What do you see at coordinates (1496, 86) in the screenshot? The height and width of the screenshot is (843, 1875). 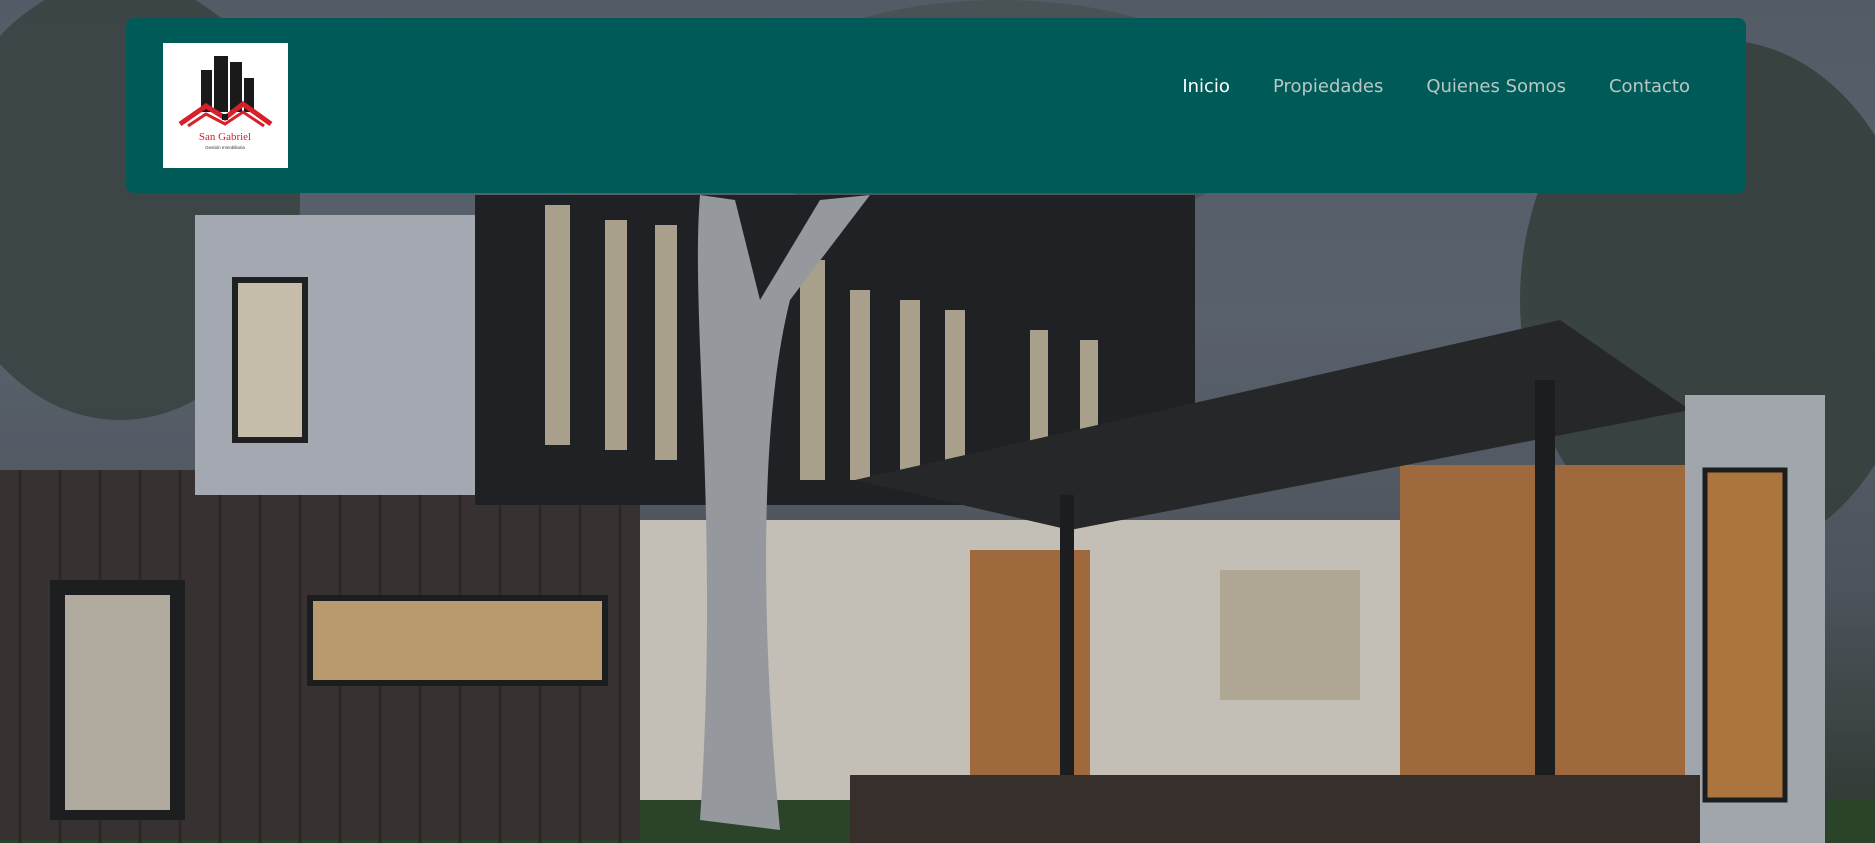 I see `nav-link-quienes-somos: Quienes Somos` at bounding box center [1496, 86].